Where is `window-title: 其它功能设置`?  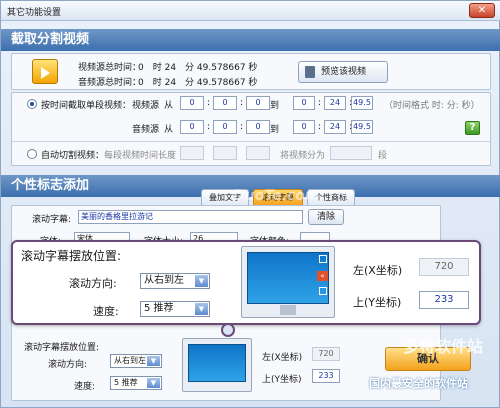
window-title: 其它功能设置 is located at coordinates (34, 13).